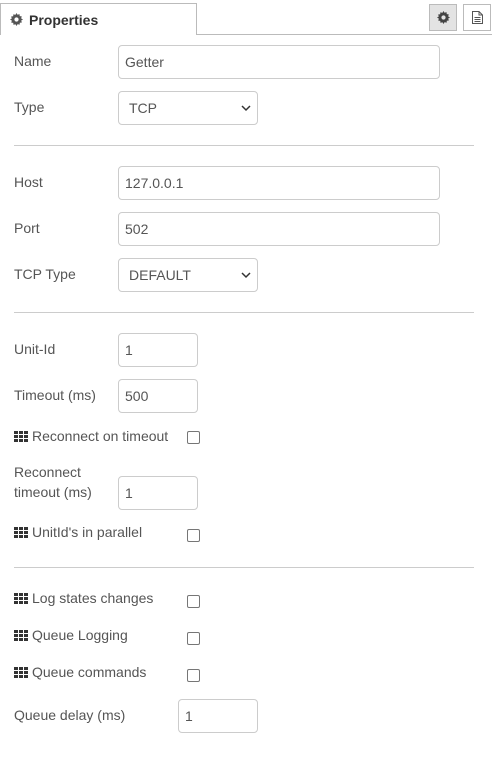 The width and height of the screenshot is (492, 770). I want to click on reconnect-timeout-label: Reconnect timeout (ms), so click(53, 482).